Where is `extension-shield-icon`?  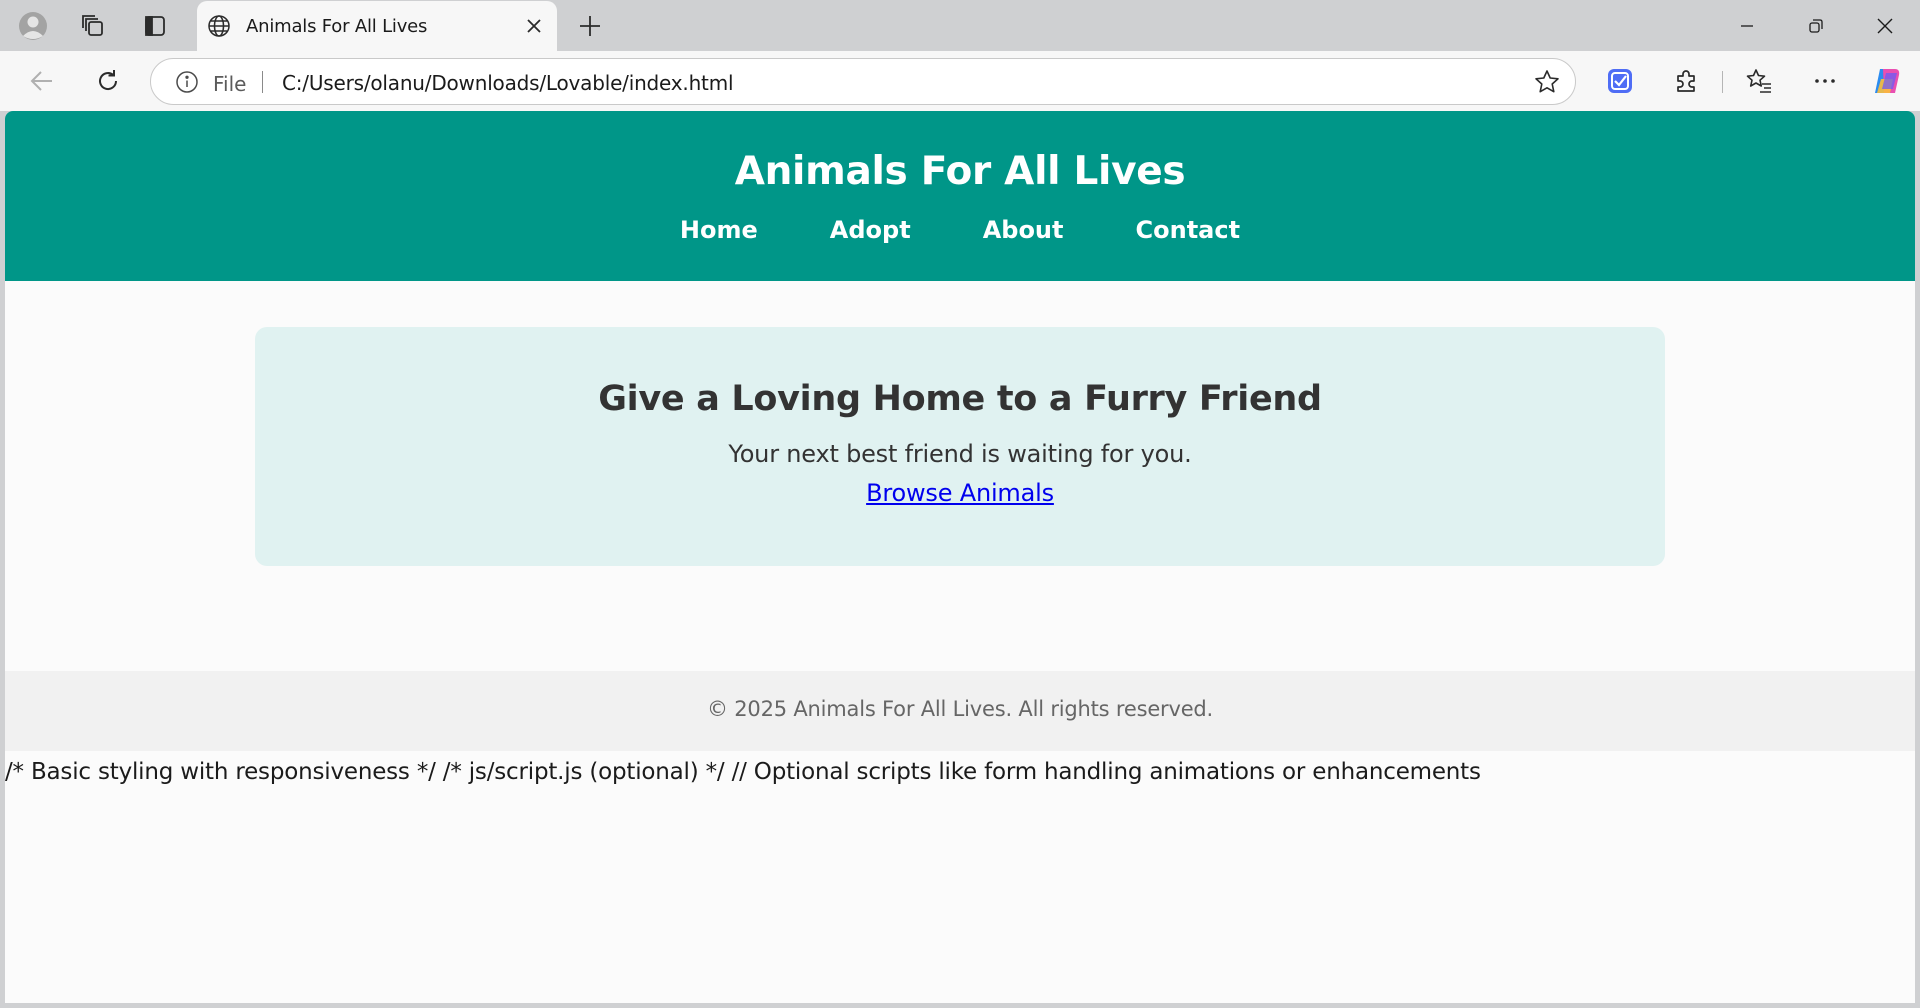
extension-shield-icon is located at coordinates (1620, 81).